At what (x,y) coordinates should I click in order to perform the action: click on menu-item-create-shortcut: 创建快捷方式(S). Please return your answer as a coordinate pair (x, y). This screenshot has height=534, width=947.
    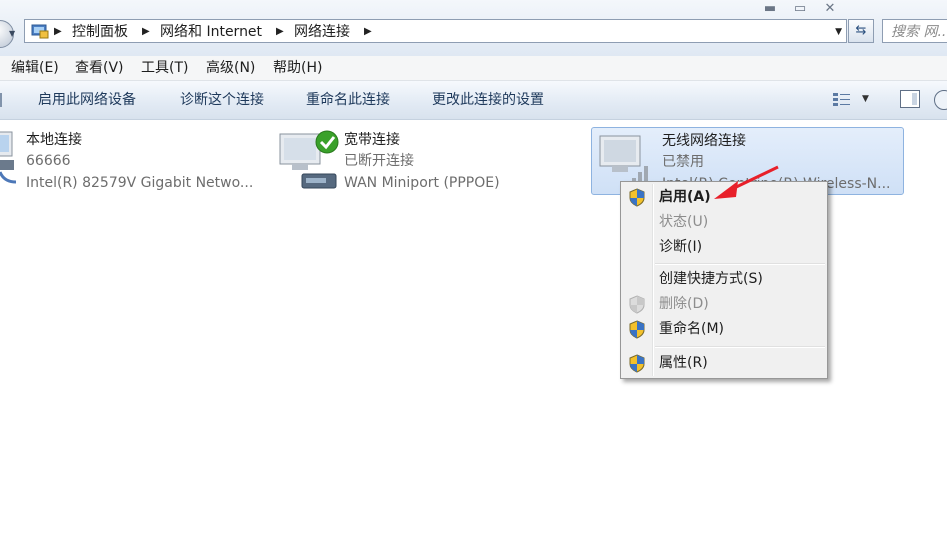
    Looking at the image, I should click on (724, 279).